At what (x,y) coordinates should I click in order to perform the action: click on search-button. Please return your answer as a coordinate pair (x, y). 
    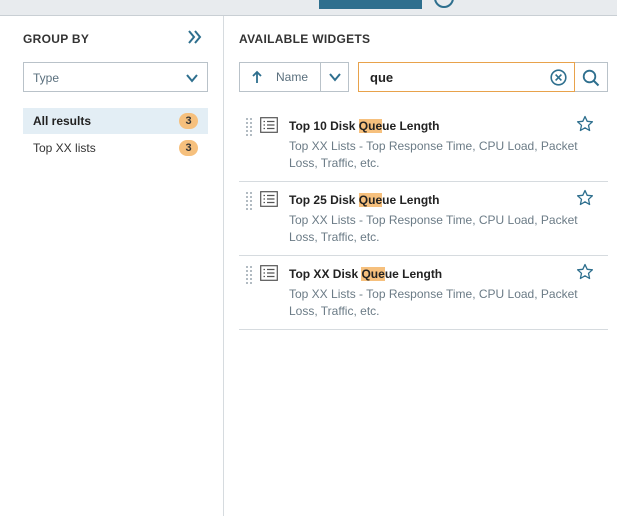
    Looking at the image, I should click on (591, 77).